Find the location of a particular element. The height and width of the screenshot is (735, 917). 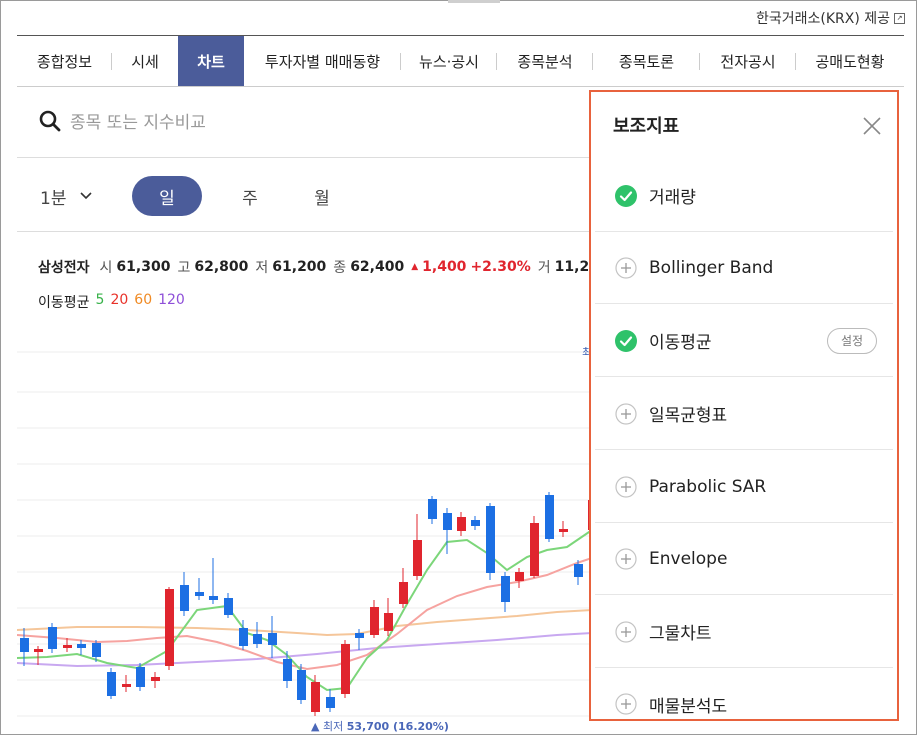

ma20-line is located at coordinates (304, 614).